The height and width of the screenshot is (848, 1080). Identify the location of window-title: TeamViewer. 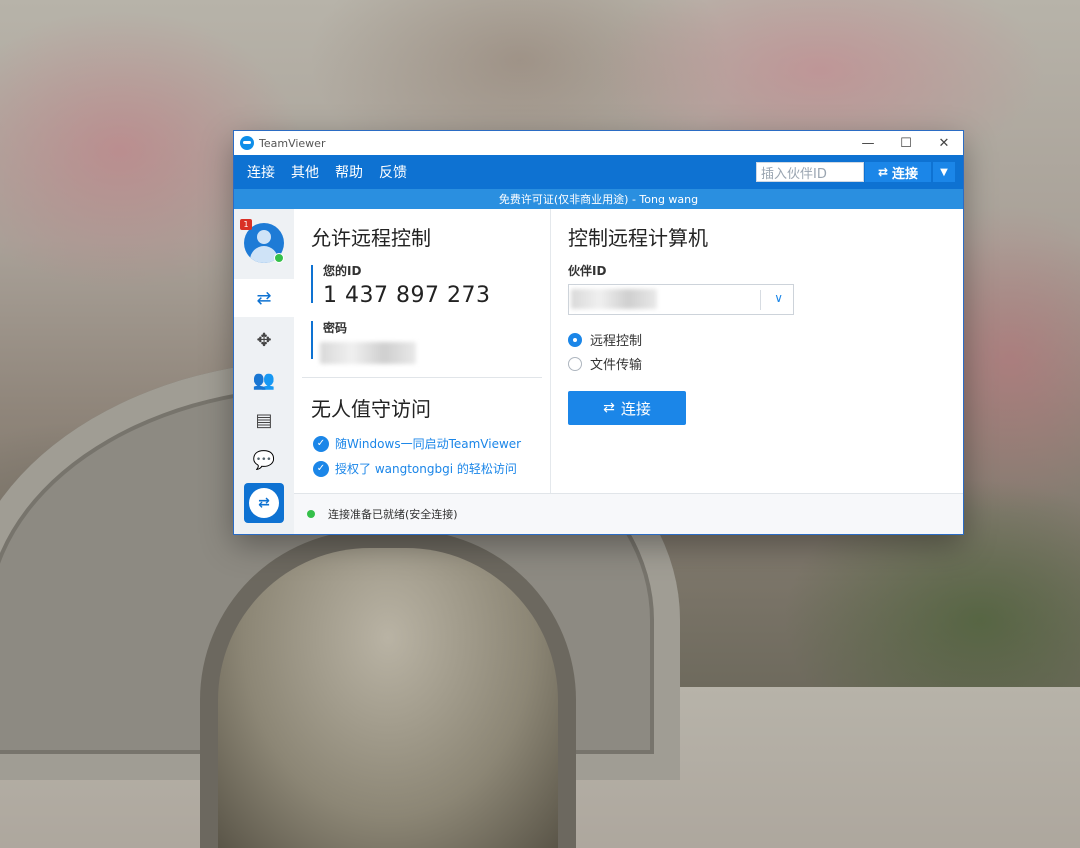
(292, 143).